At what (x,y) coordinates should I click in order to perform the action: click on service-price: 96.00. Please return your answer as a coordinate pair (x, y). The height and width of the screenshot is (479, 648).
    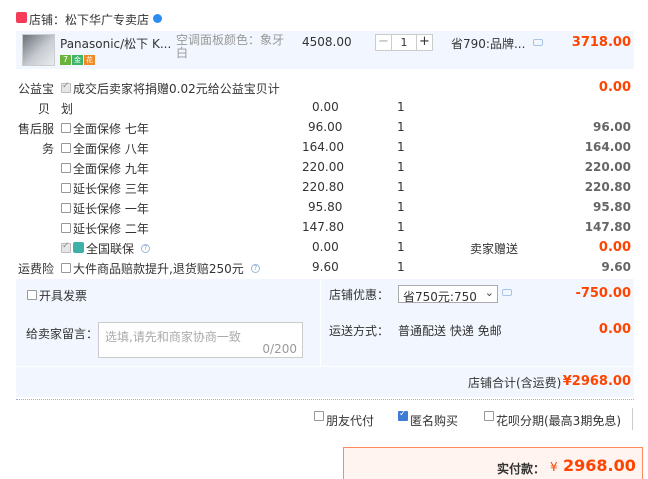
    Looking at the image, I should click on (325, 127).